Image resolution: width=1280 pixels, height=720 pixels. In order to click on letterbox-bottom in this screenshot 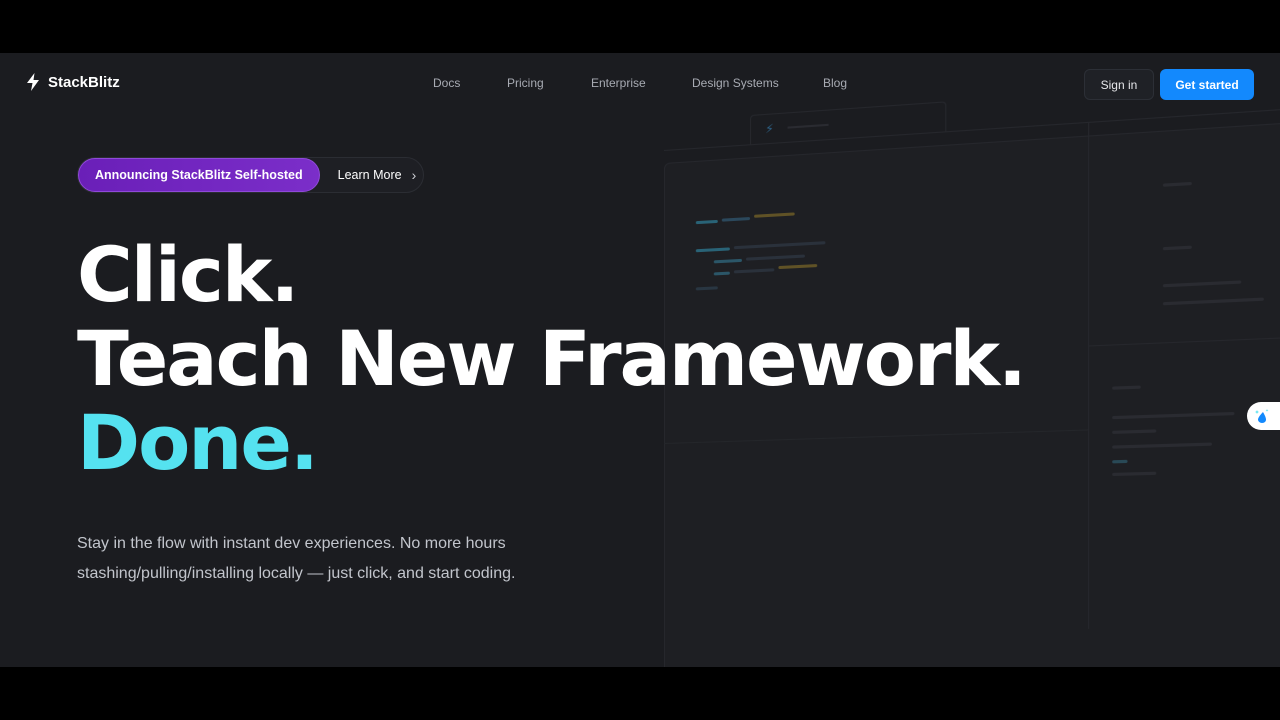, I will do `click(640, 693)`.